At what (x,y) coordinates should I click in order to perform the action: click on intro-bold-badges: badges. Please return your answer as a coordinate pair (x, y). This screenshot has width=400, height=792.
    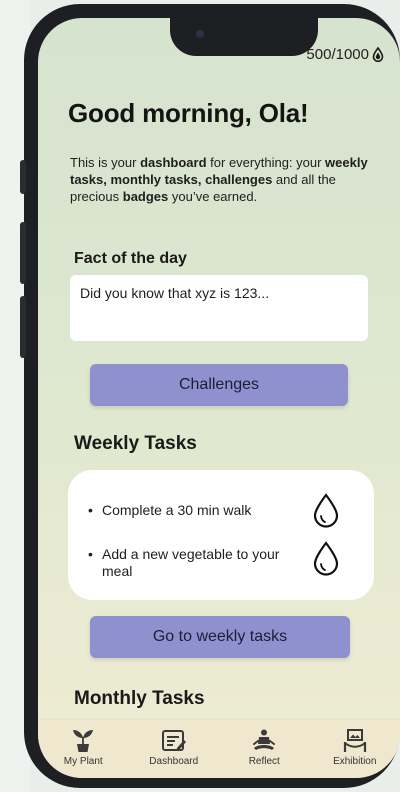
    Looking at the image, I should click on (145, 196).